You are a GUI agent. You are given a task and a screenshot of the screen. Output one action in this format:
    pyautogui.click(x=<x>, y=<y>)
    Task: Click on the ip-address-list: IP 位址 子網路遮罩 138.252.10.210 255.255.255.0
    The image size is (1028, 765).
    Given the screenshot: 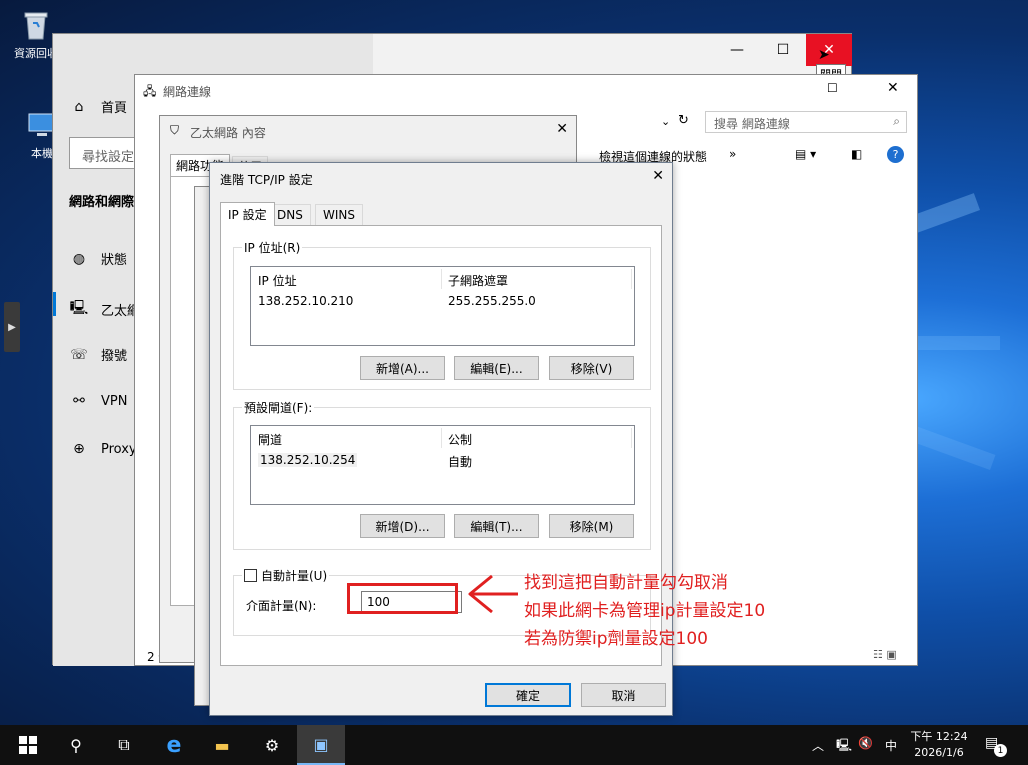 What is the action you would take?
    pyautogui.click(x=442, y=306)
    